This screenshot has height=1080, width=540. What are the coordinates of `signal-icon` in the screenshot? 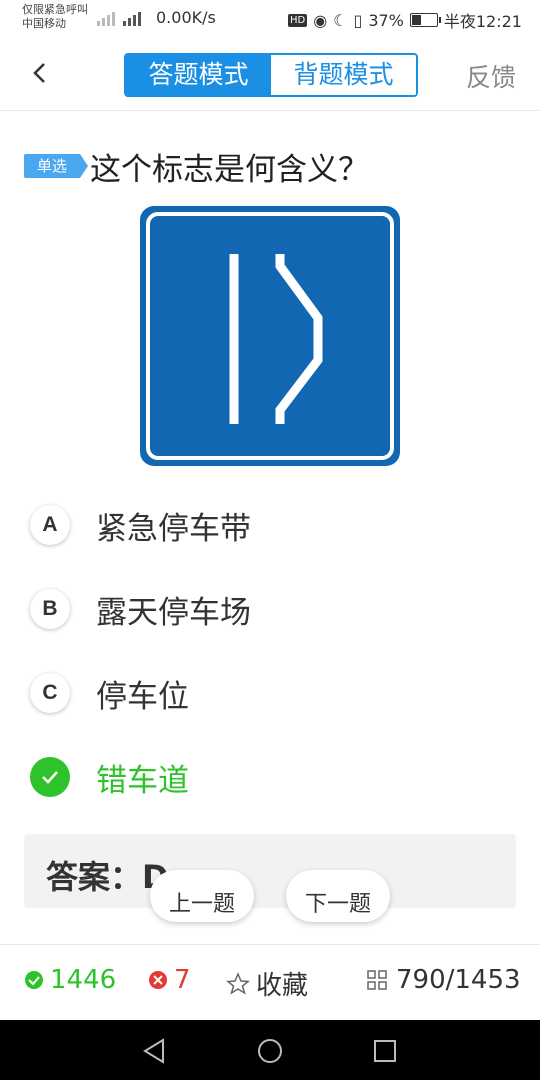 It's located at (119, 19).